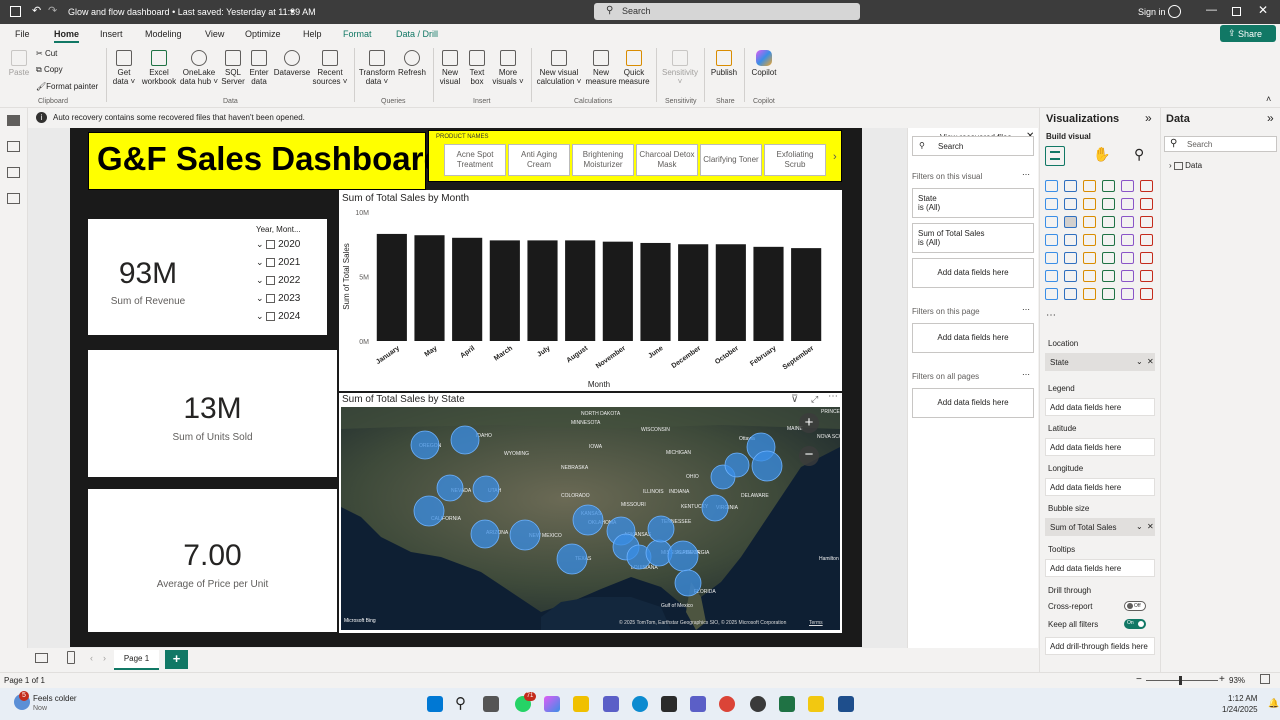 The height and width of the screenshot is (720, 1280). I want to click on menu-help: Help, so click(312, 34).